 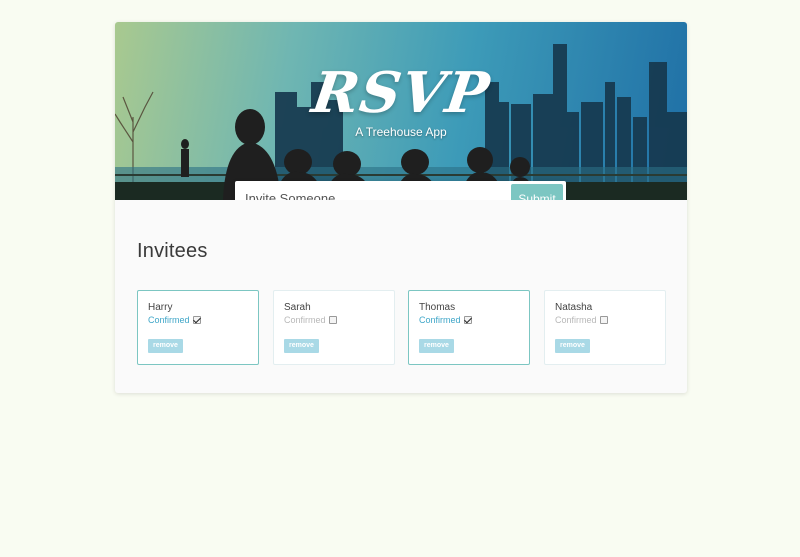 I want to click on invitees-title: Invitees, so click(x=172, y=251).